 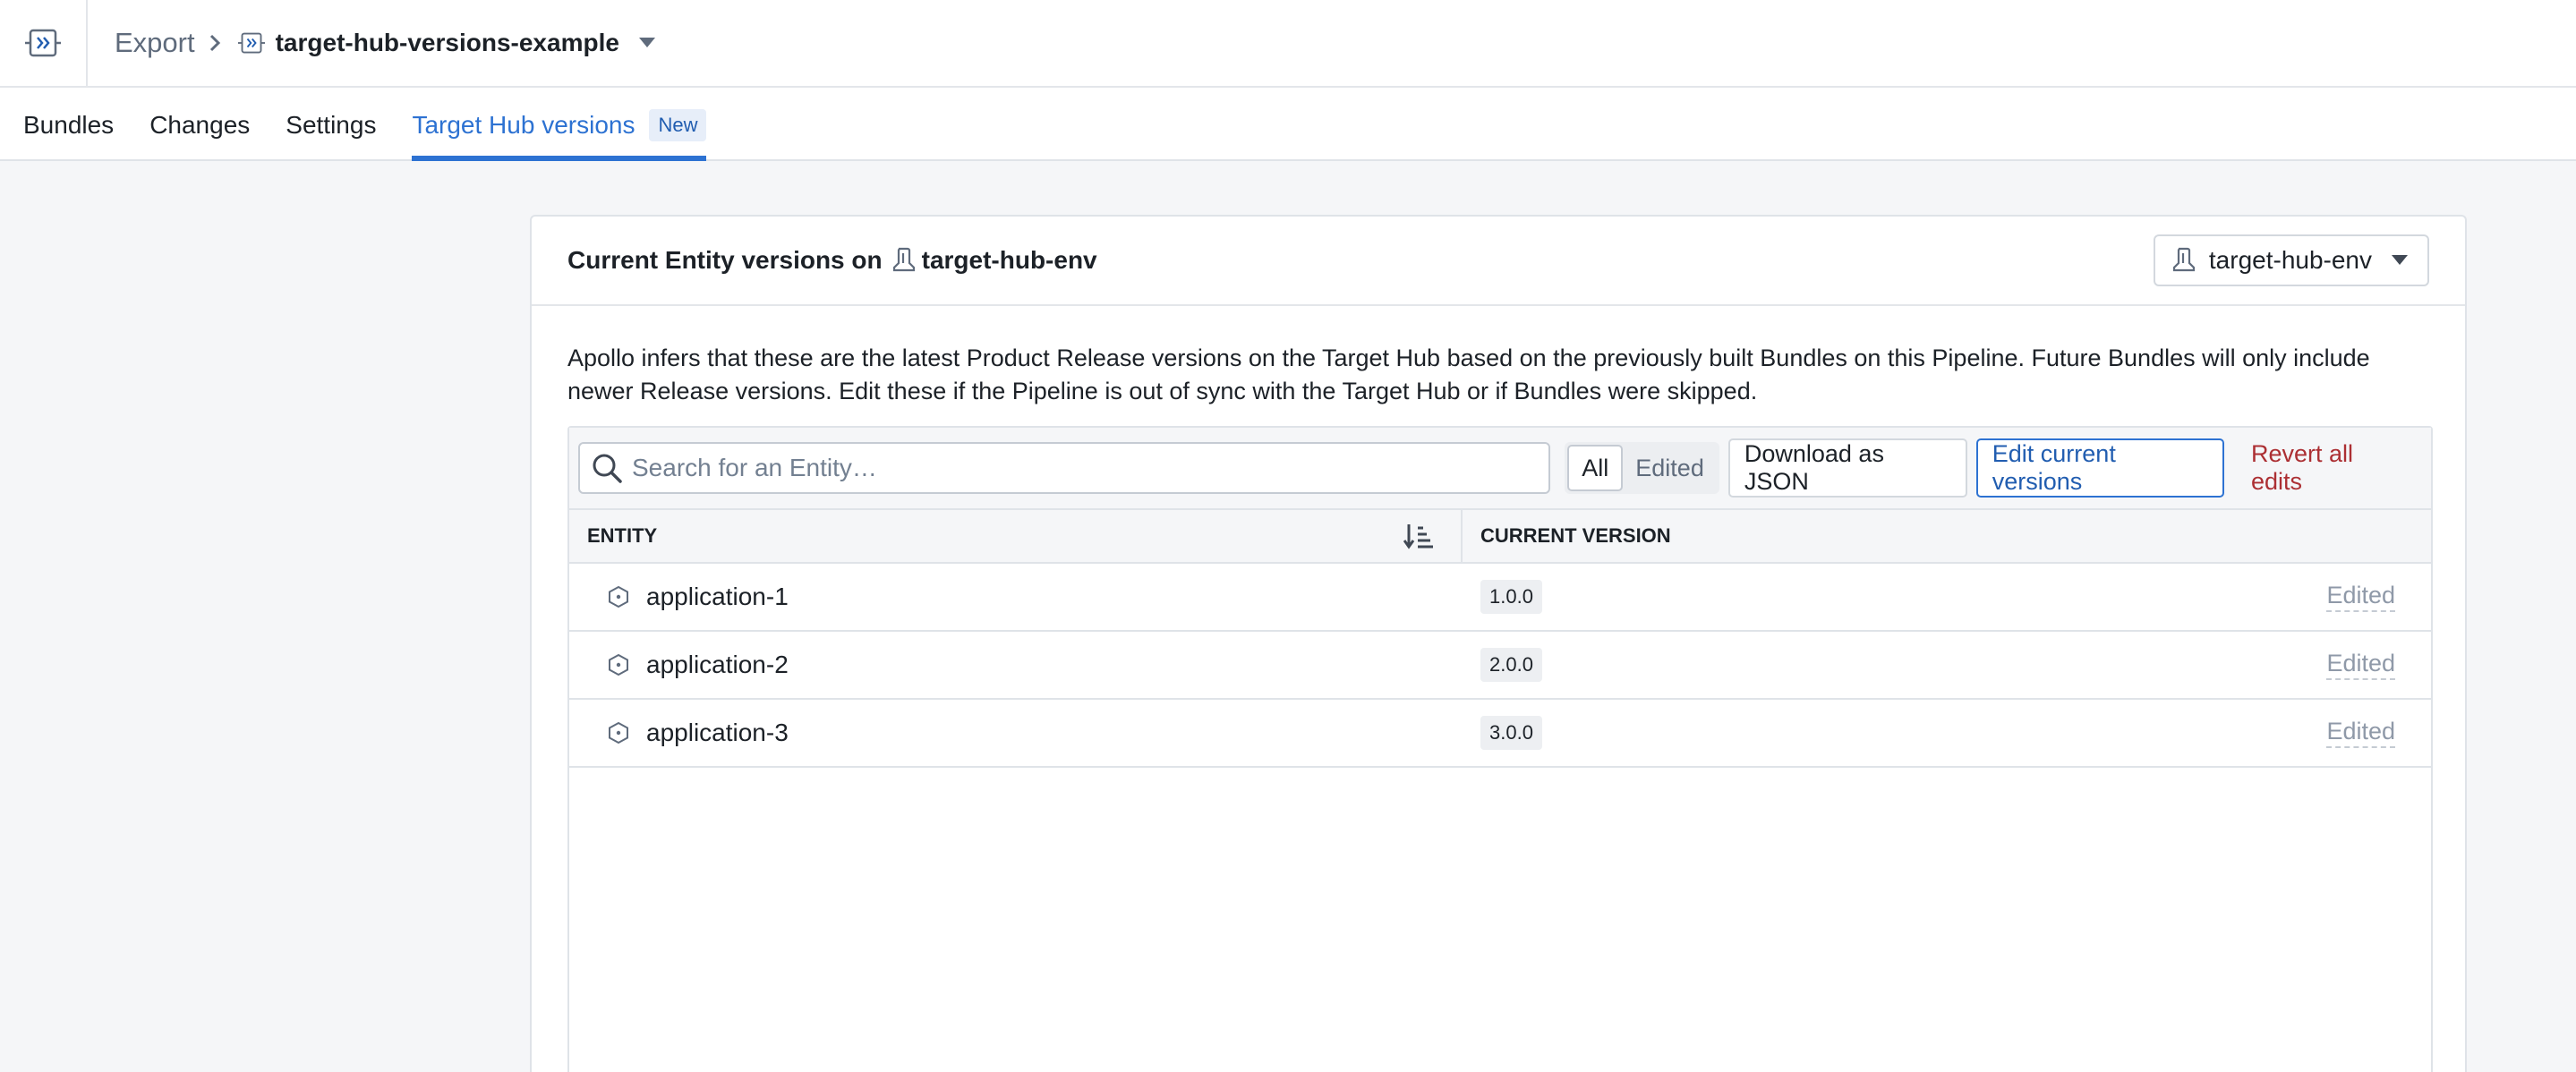 I want to click on table-row: application-1 1.0.0 Edited, so click(x=1500, y=598).